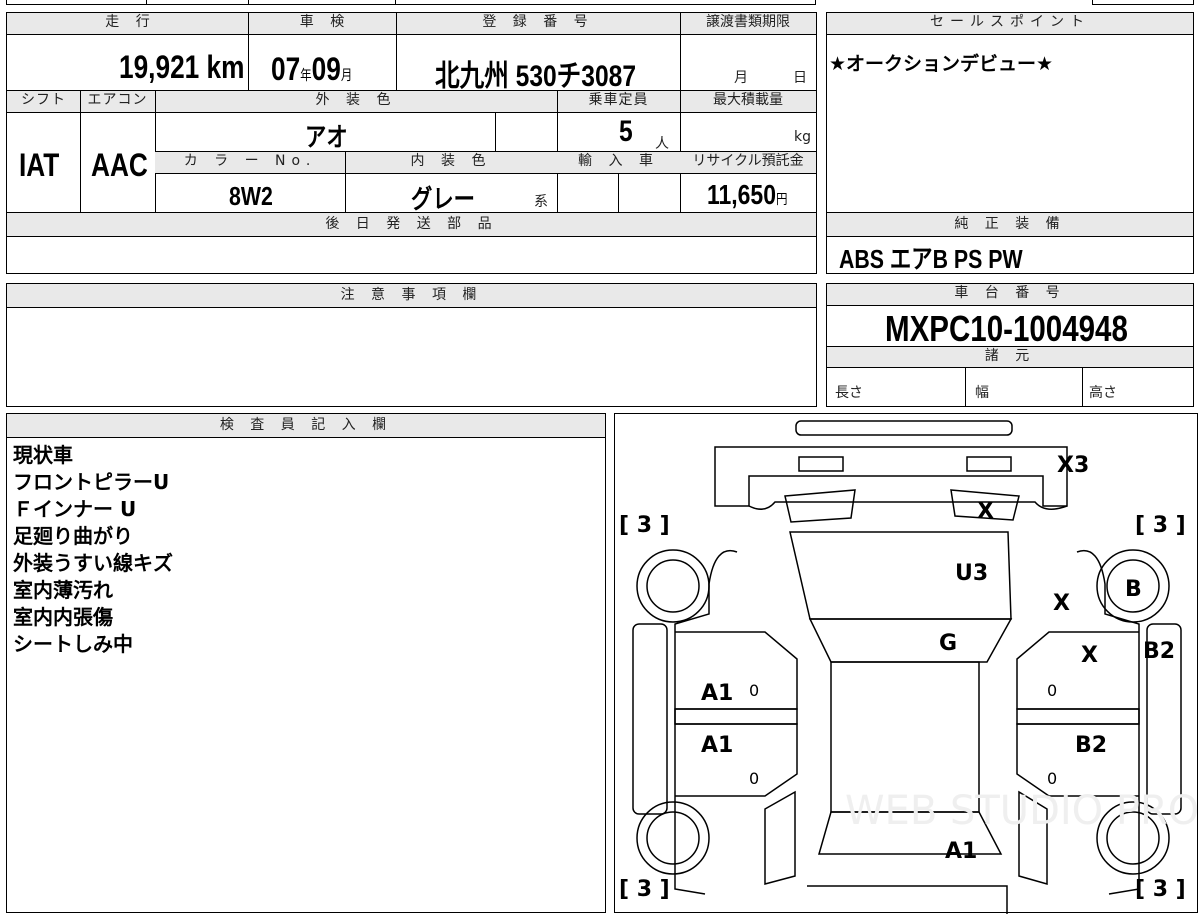 The width and height of the screenshot is (1200, 914). What do you see at coordinates (748, 24) in the screenshot?
I see `transfer-deadline-header: 譲渡書類期限` at bounding box center [748, 24].